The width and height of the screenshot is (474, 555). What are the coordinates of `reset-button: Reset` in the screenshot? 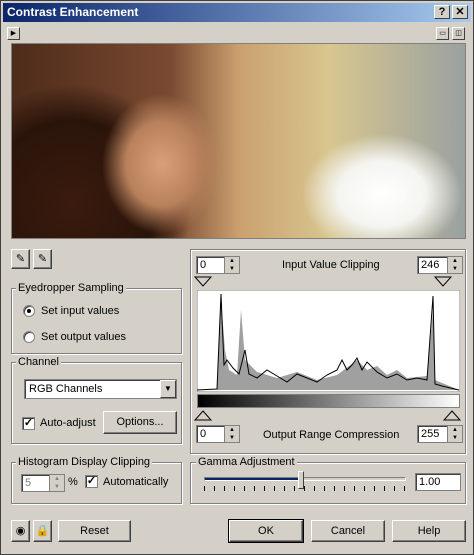 It's located at (94, 531).